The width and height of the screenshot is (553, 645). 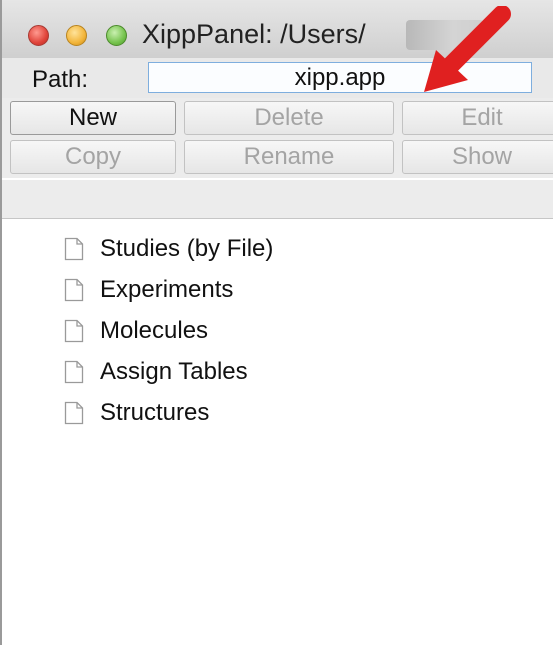 I want to click on path-label: Path:, so click(x=60, y=79).